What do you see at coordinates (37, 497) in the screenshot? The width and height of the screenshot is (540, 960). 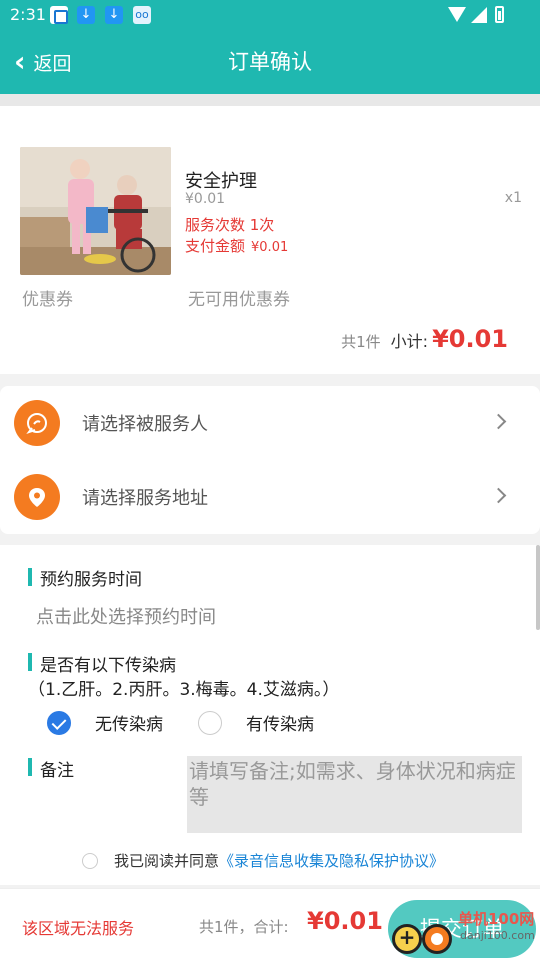 I see `location-pin-icon` at bounding box center [37, 497].